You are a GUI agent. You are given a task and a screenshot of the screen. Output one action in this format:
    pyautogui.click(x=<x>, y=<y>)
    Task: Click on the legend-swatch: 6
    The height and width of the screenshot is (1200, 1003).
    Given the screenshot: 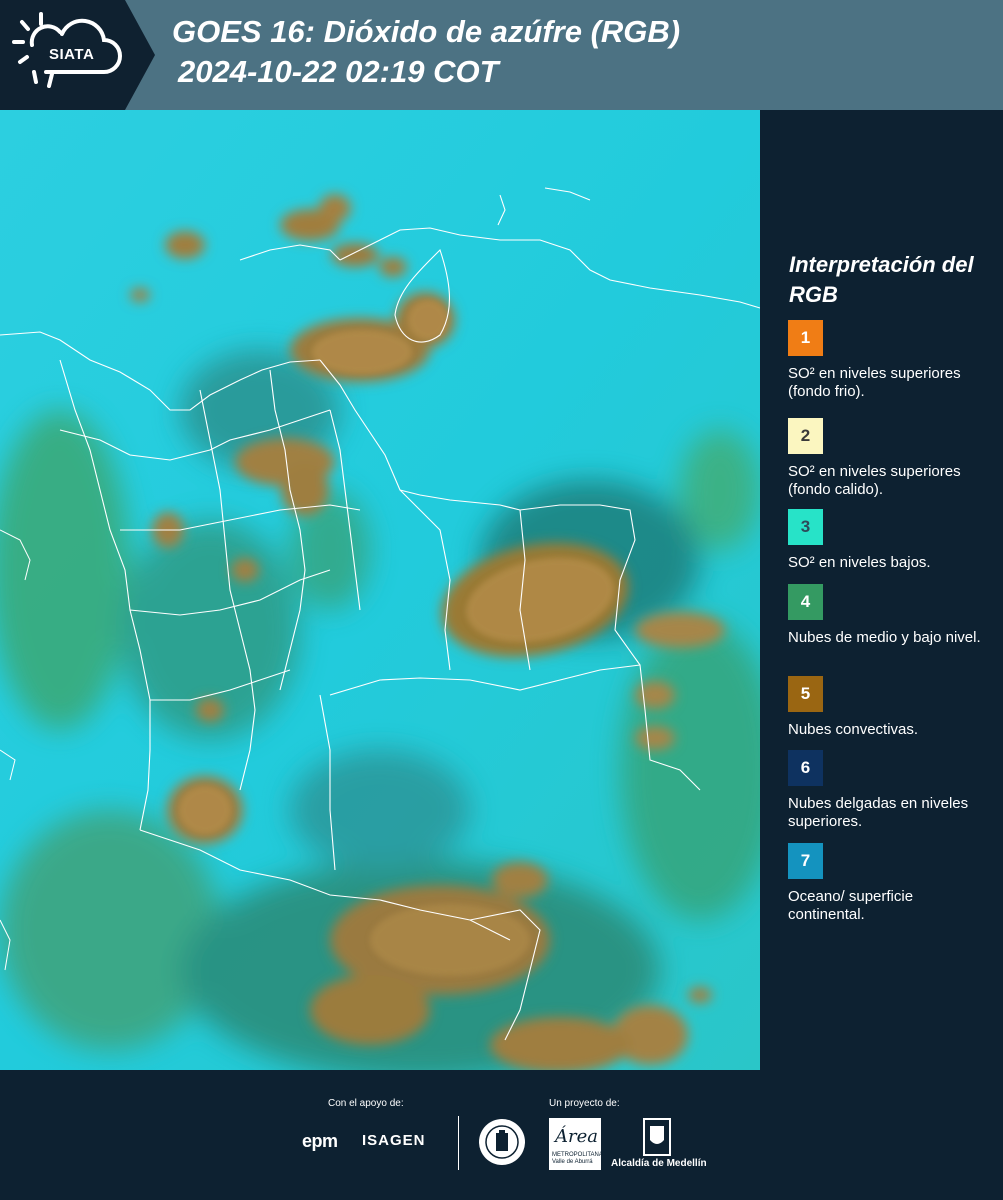 What is the action you would take?
    pyautogui.click(x=805, y=768)
    